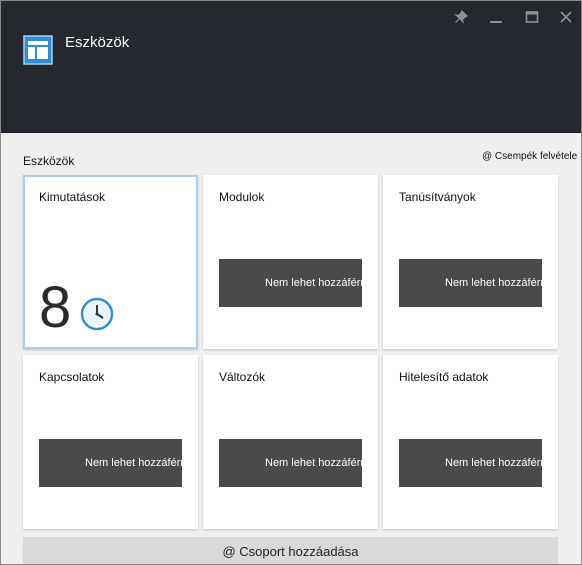 The width and height of the screenshot is (582, 565). What do you see at coordinates (97, 42) in the screenshot?
I see `blade-title: Eszközök` at bounding box center [97, 42].